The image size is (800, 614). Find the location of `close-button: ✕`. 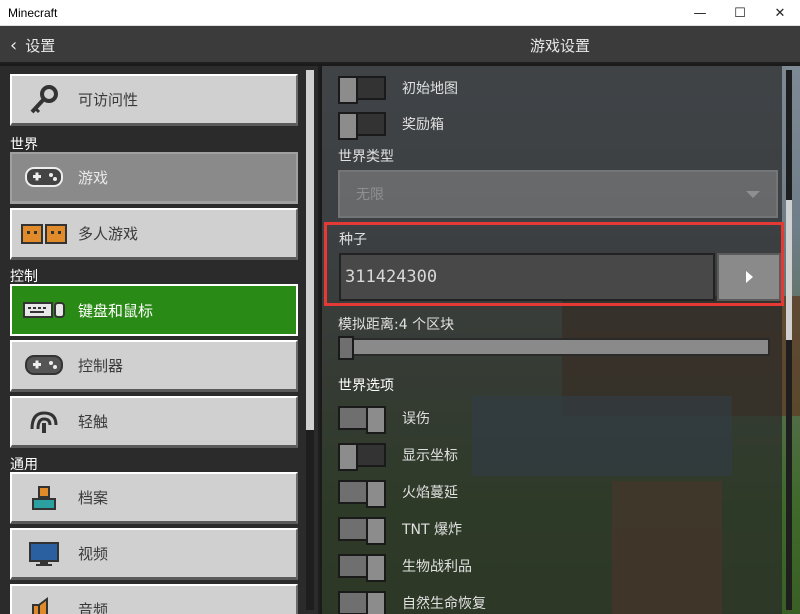

close-button: ✕ is located at coordinates (780, 13).